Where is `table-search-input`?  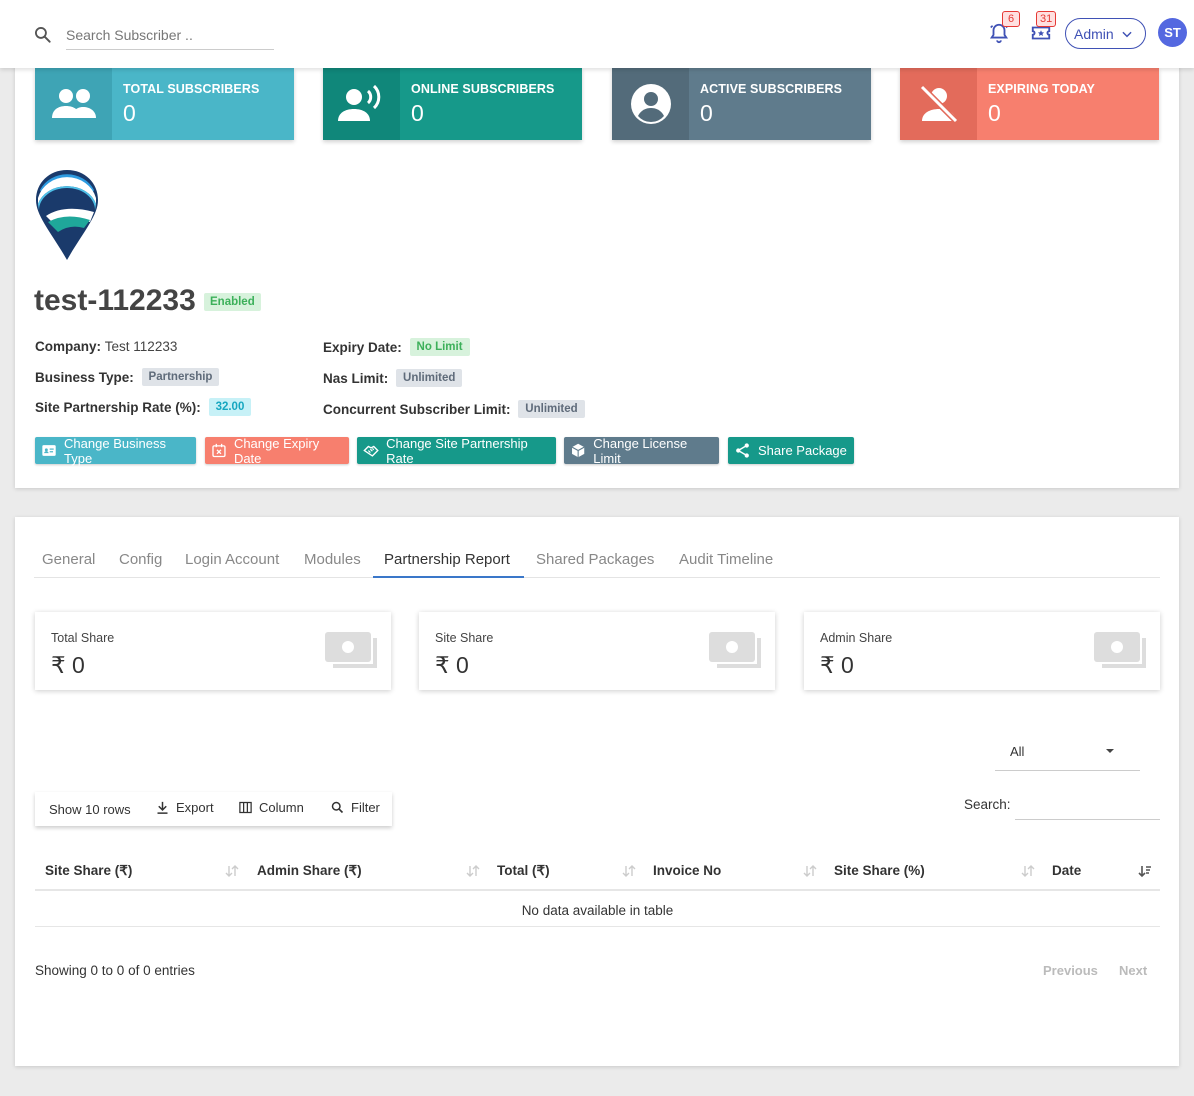 table-search-input is located at coordinates (1087, 805).